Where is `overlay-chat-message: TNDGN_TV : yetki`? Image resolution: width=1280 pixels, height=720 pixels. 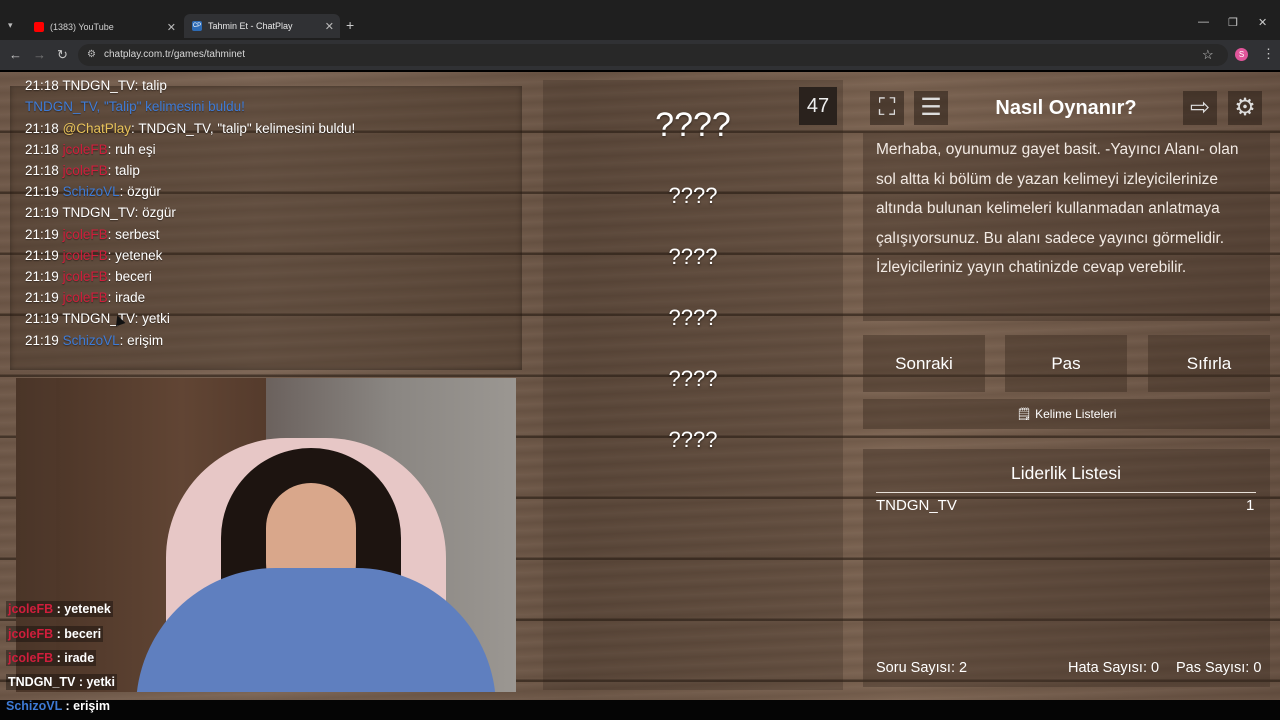
overlay-chat-message: TNDGN_TV : yetki is located at coordinates (61, 682).